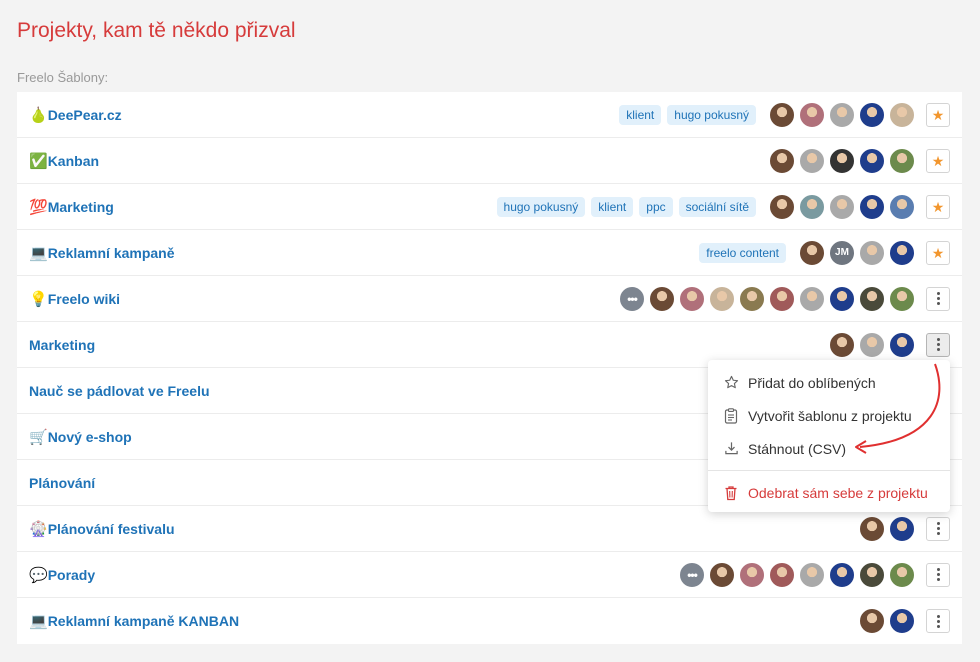  What do you see at coordinates (73, 160) in the screenshot?
I see `project-name: Kanban` at bounding box center [73, 160].